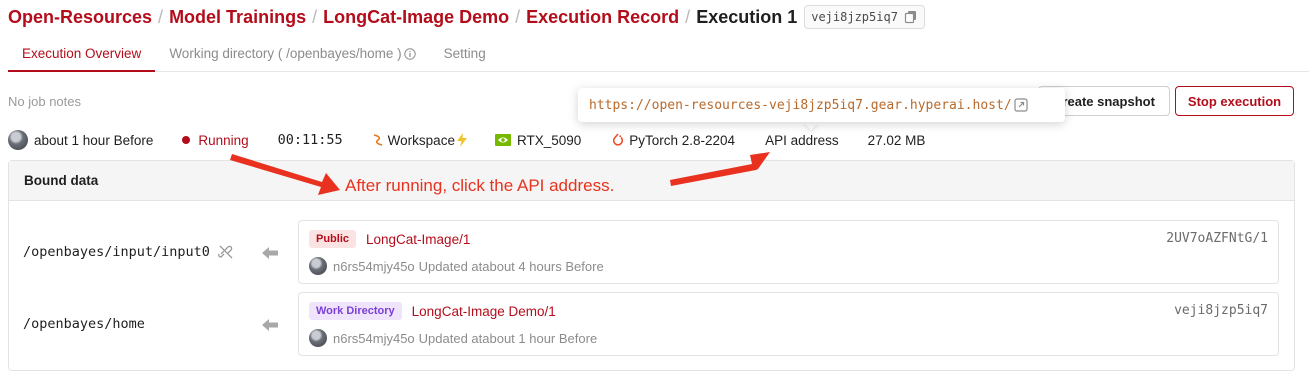  What do you see at coordinates (333, 239) in the screenshot?
I see `visibility-badge: Public` at bounding box center [333, 239].